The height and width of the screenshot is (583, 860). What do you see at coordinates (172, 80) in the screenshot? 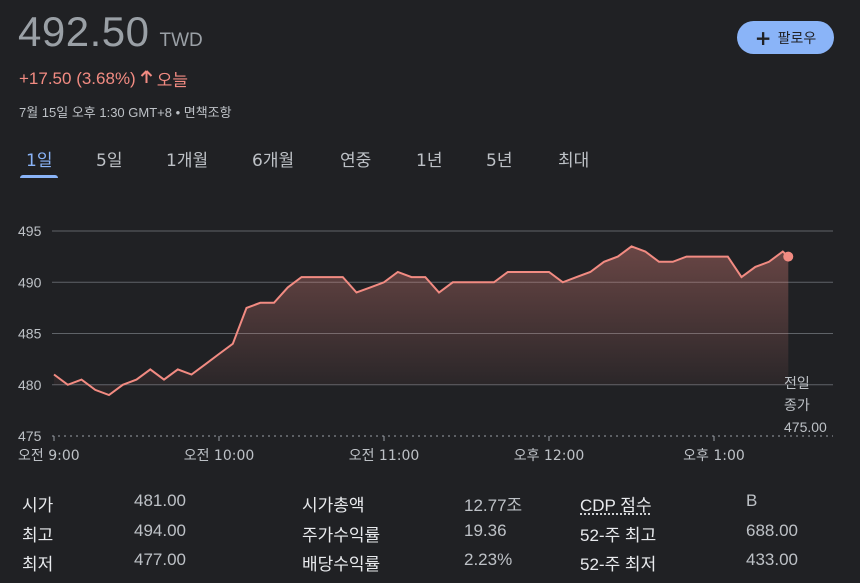
I see `change-period: 오늘` at bounding box center [172, 80].